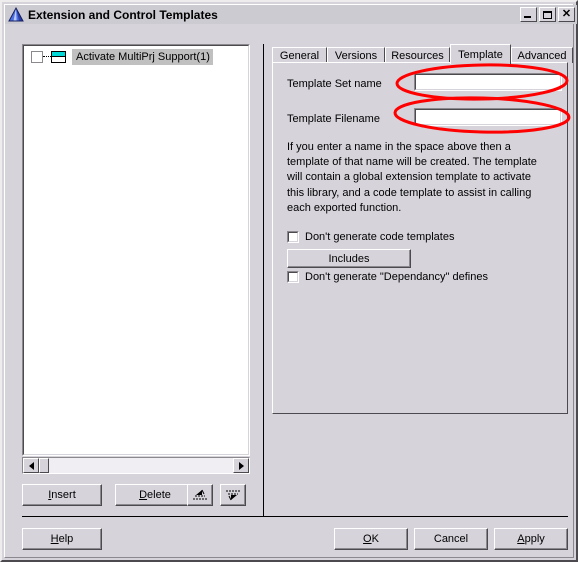 The height and width of the screenshot is (562, 578). I want to click on pyramid-icon, so click(16, 14).